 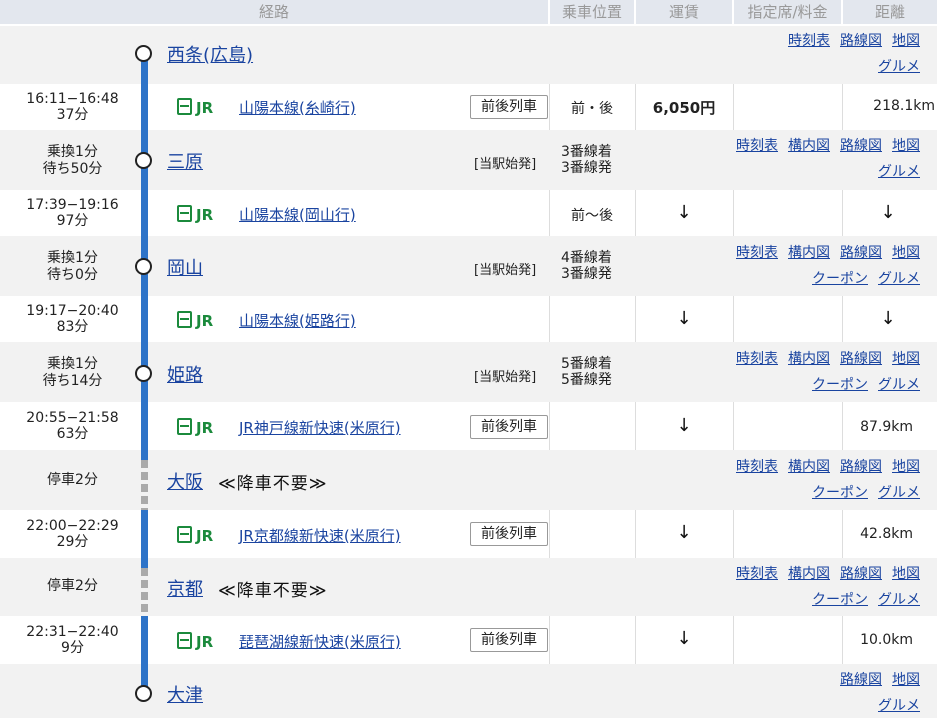 I want to click on header-position: 乗車位置, so click(x=592, y=12).